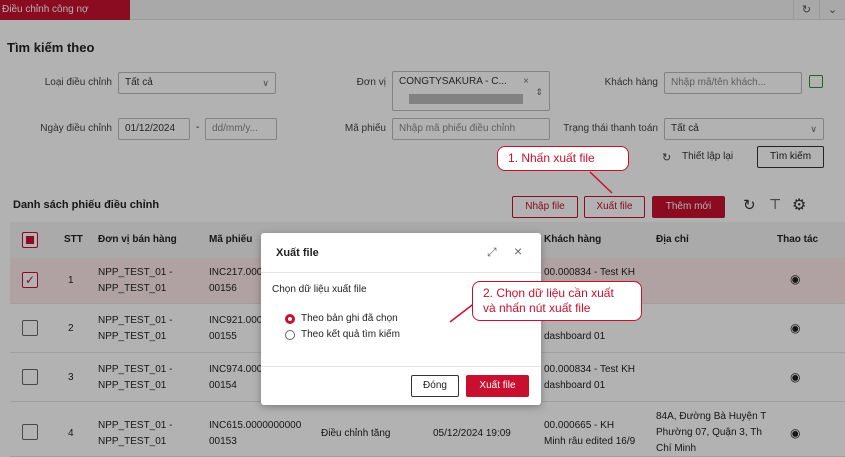  I want to click on callout-step2-line2: và nhấn nút xuất file, so click(537, 308).